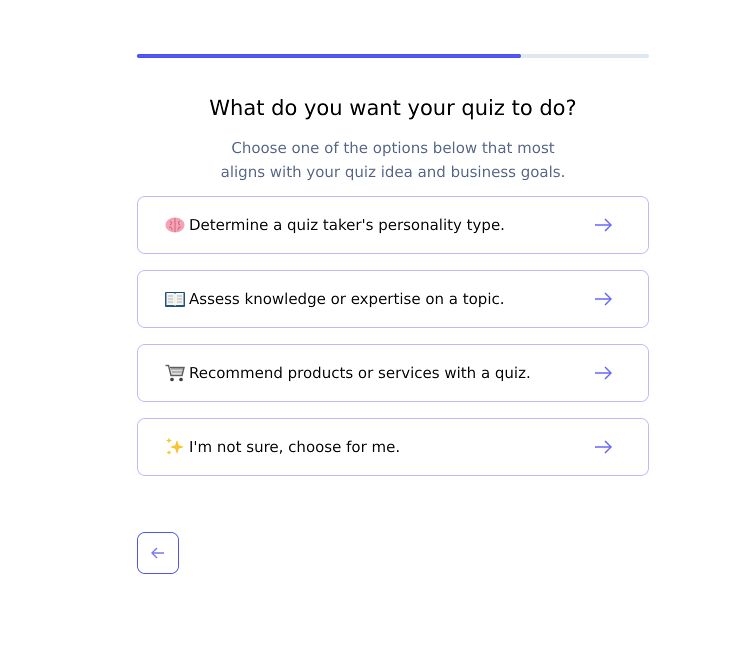 This screenshot has width=747, height=655. What do you see at coordinates (393, 225) in the screenshot?
I see `option-card: Determine a quiz taker's personality type.` at bounding box center [393, 225].